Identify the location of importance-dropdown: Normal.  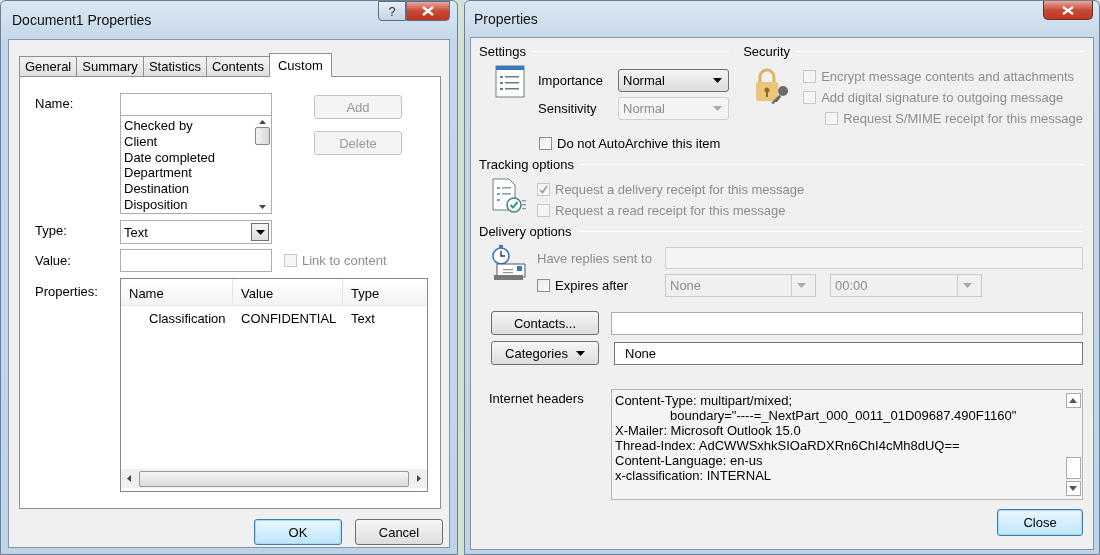
(673, 80).